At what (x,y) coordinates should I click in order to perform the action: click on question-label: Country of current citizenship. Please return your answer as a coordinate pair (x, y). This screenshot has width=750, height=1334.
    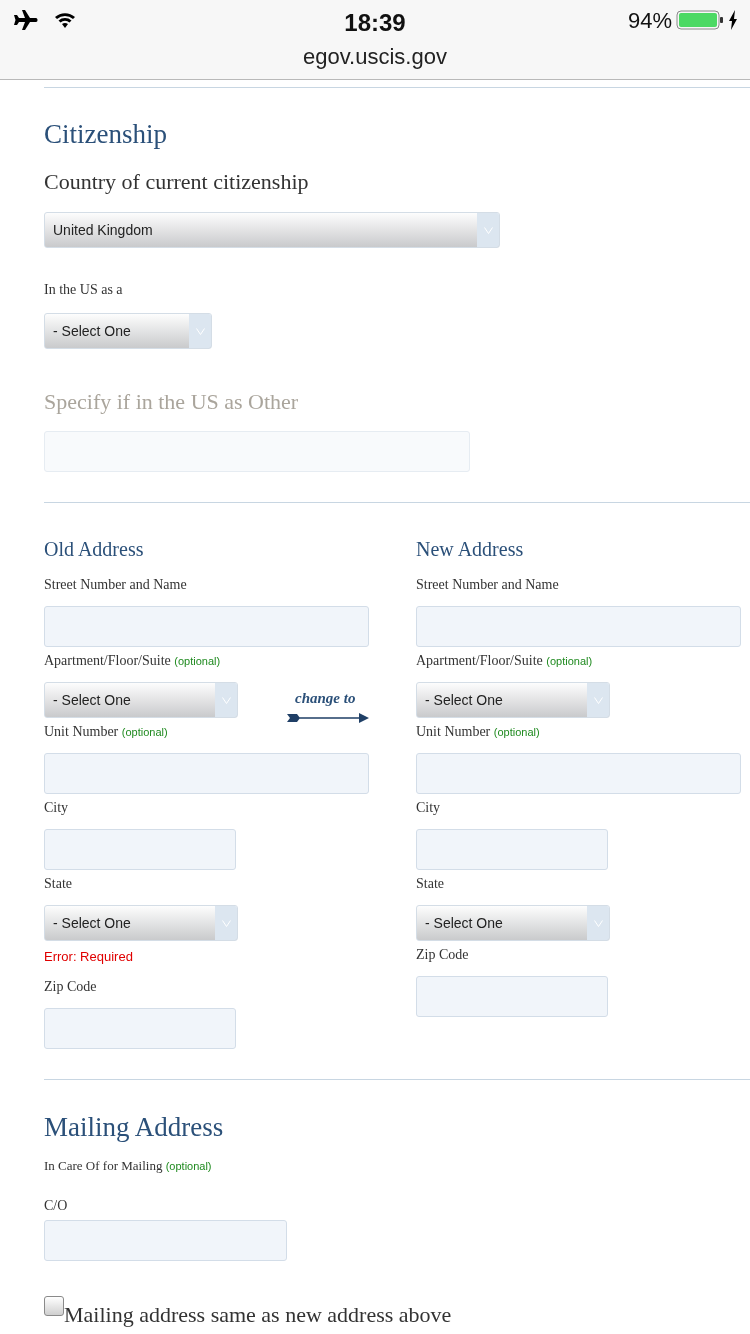
    Looking at the image, I should click on (176, 182).